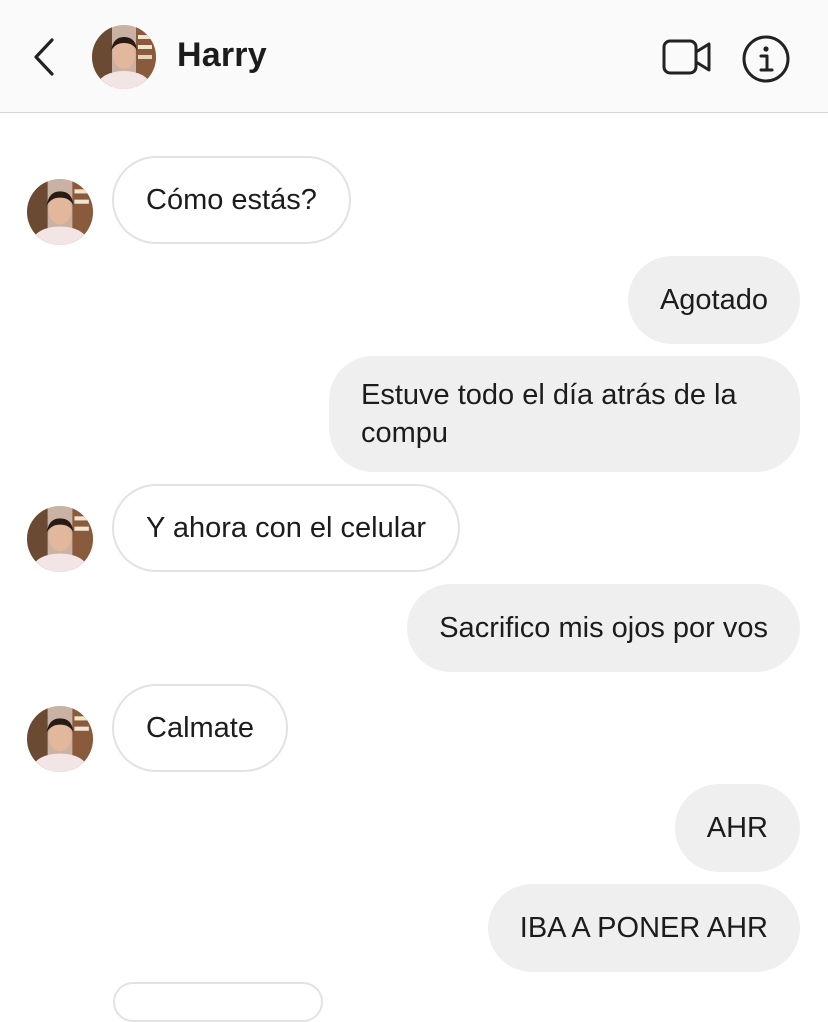 Image resolution: width=828 pixels, height=1022 pixels. I want to click on back-button, so click(44, 57).